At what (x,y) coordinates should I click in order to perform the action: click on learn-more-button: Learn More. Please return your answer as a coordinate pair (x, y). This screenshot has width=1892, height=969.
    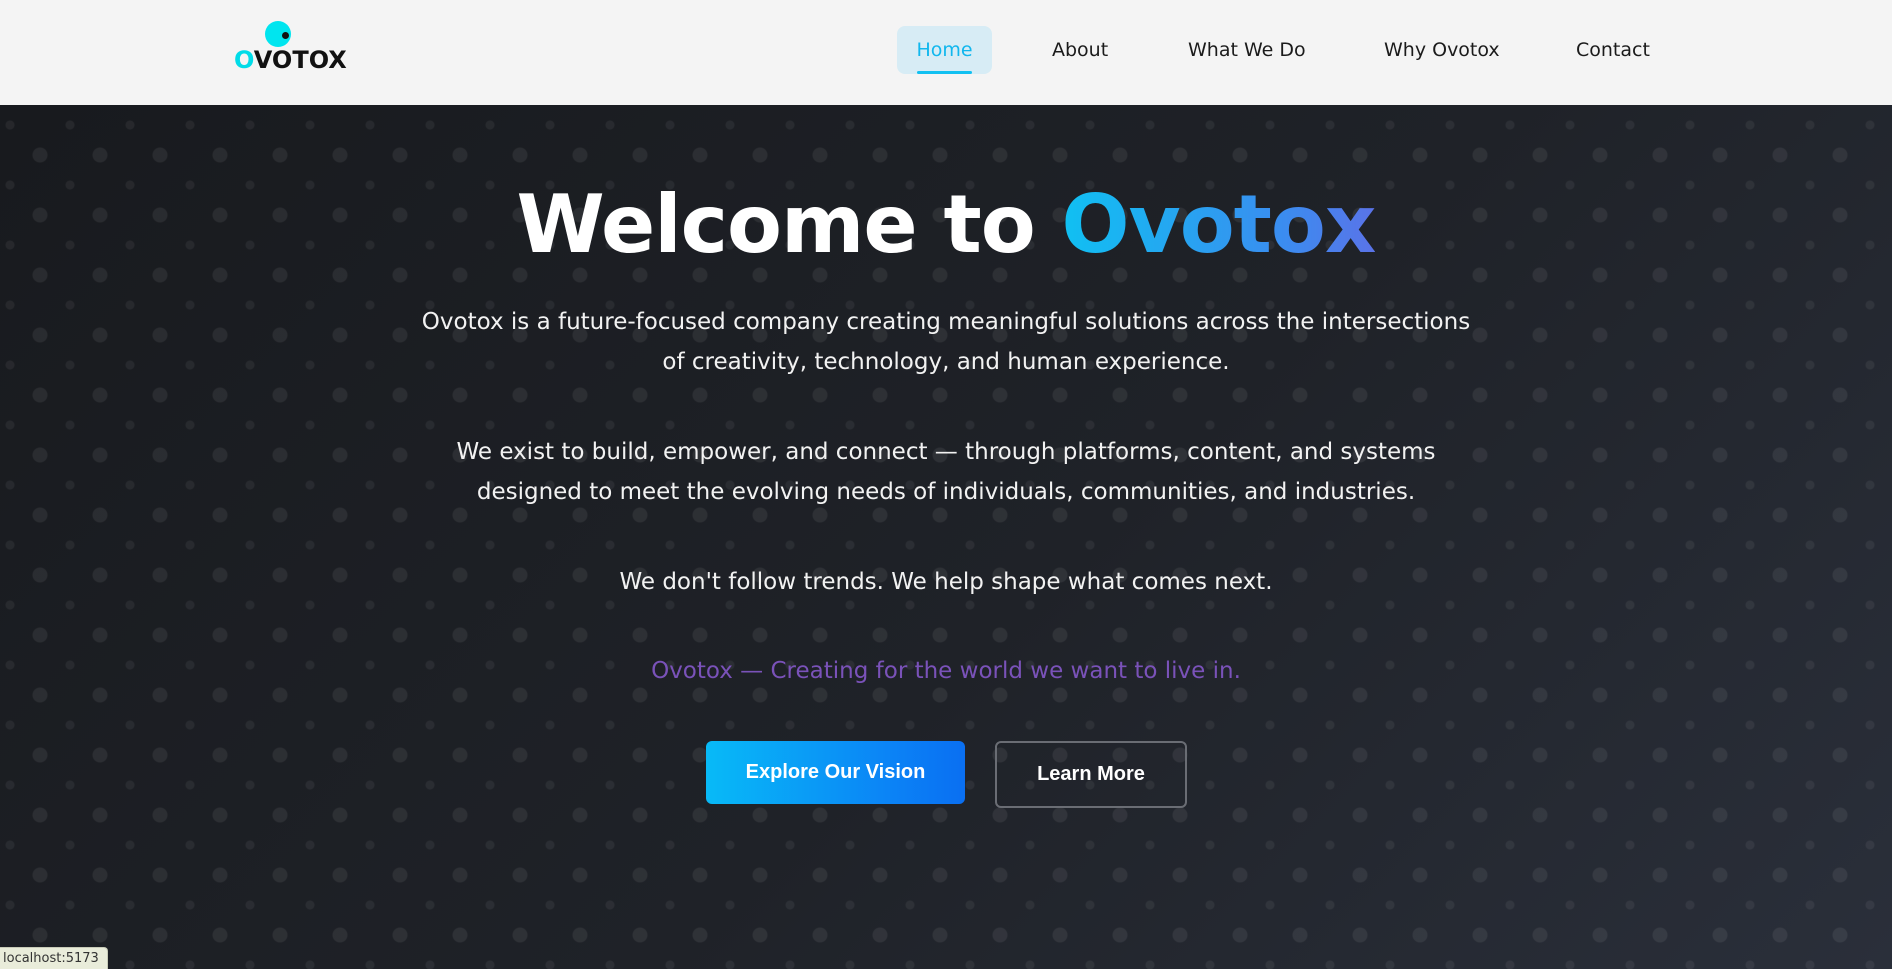
    Looking at the image, I should click on (1091, 774).